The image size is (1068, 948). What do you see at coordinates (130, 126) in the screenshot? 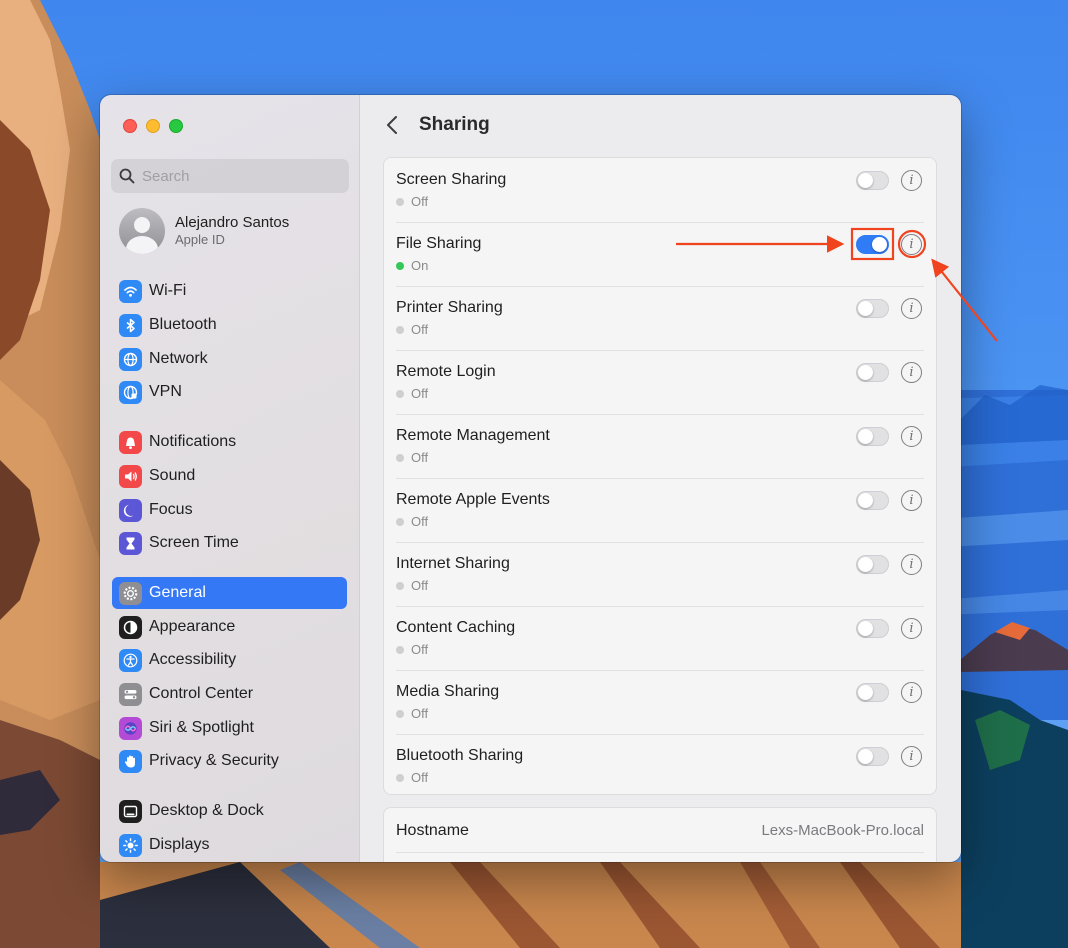
I see `close-window-button` at bounding box center [130, 126].